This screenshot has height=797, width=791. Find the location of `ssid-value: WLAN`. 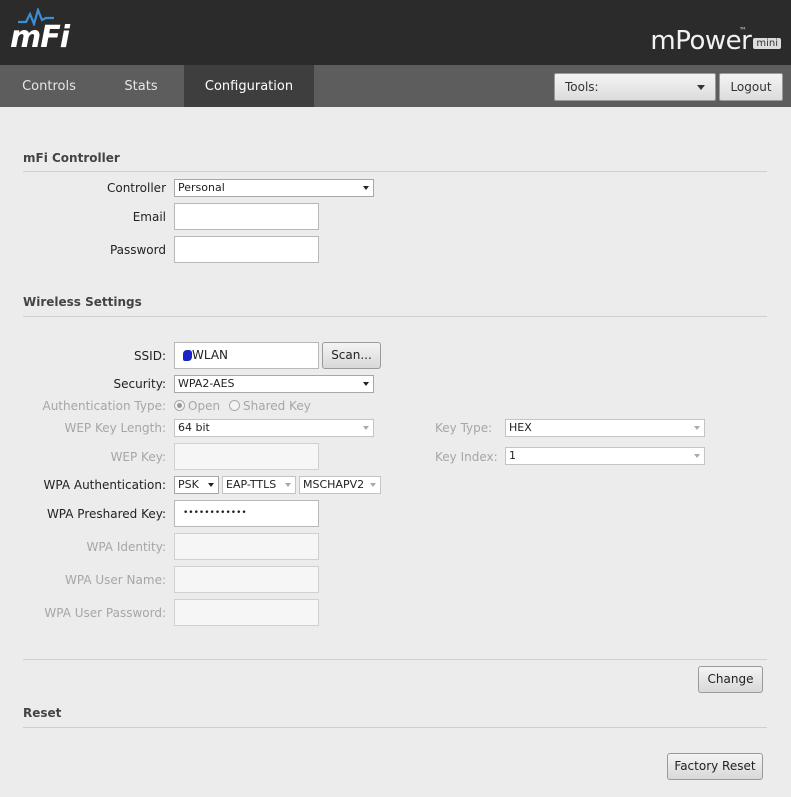

ssid-value: WLAN is located at coordinates (210, 355).